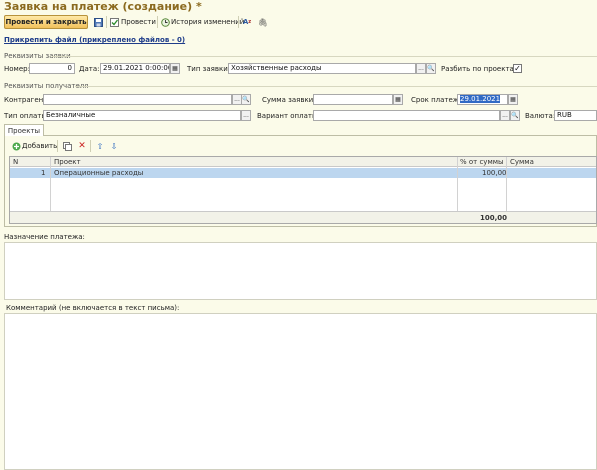 The width and height of the screenshot is (597, 470). I want to click on copy-icon, so click(67, 146).